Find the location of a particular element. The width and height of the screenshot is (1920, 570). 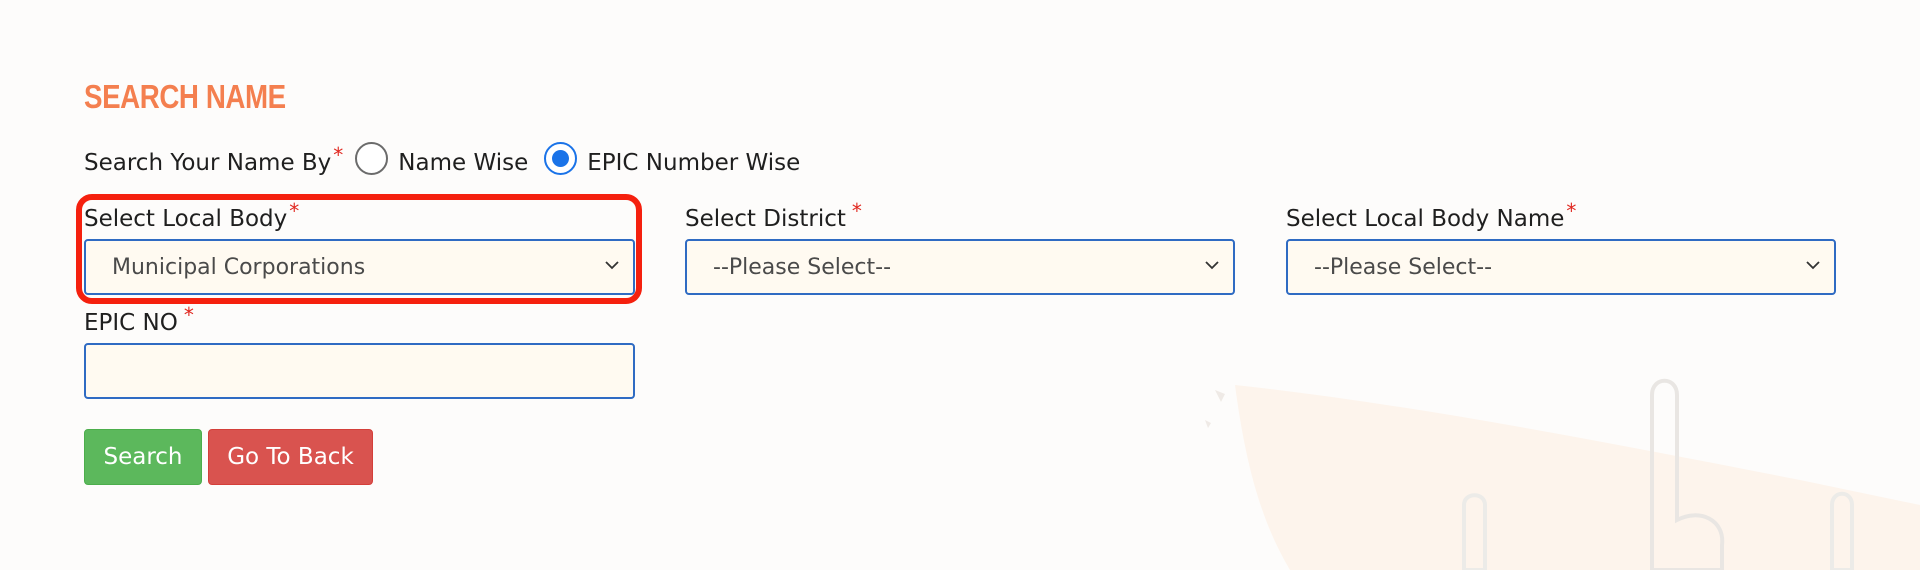

epic-no-label: EPIC NO * is located at coordinates (139, 319).